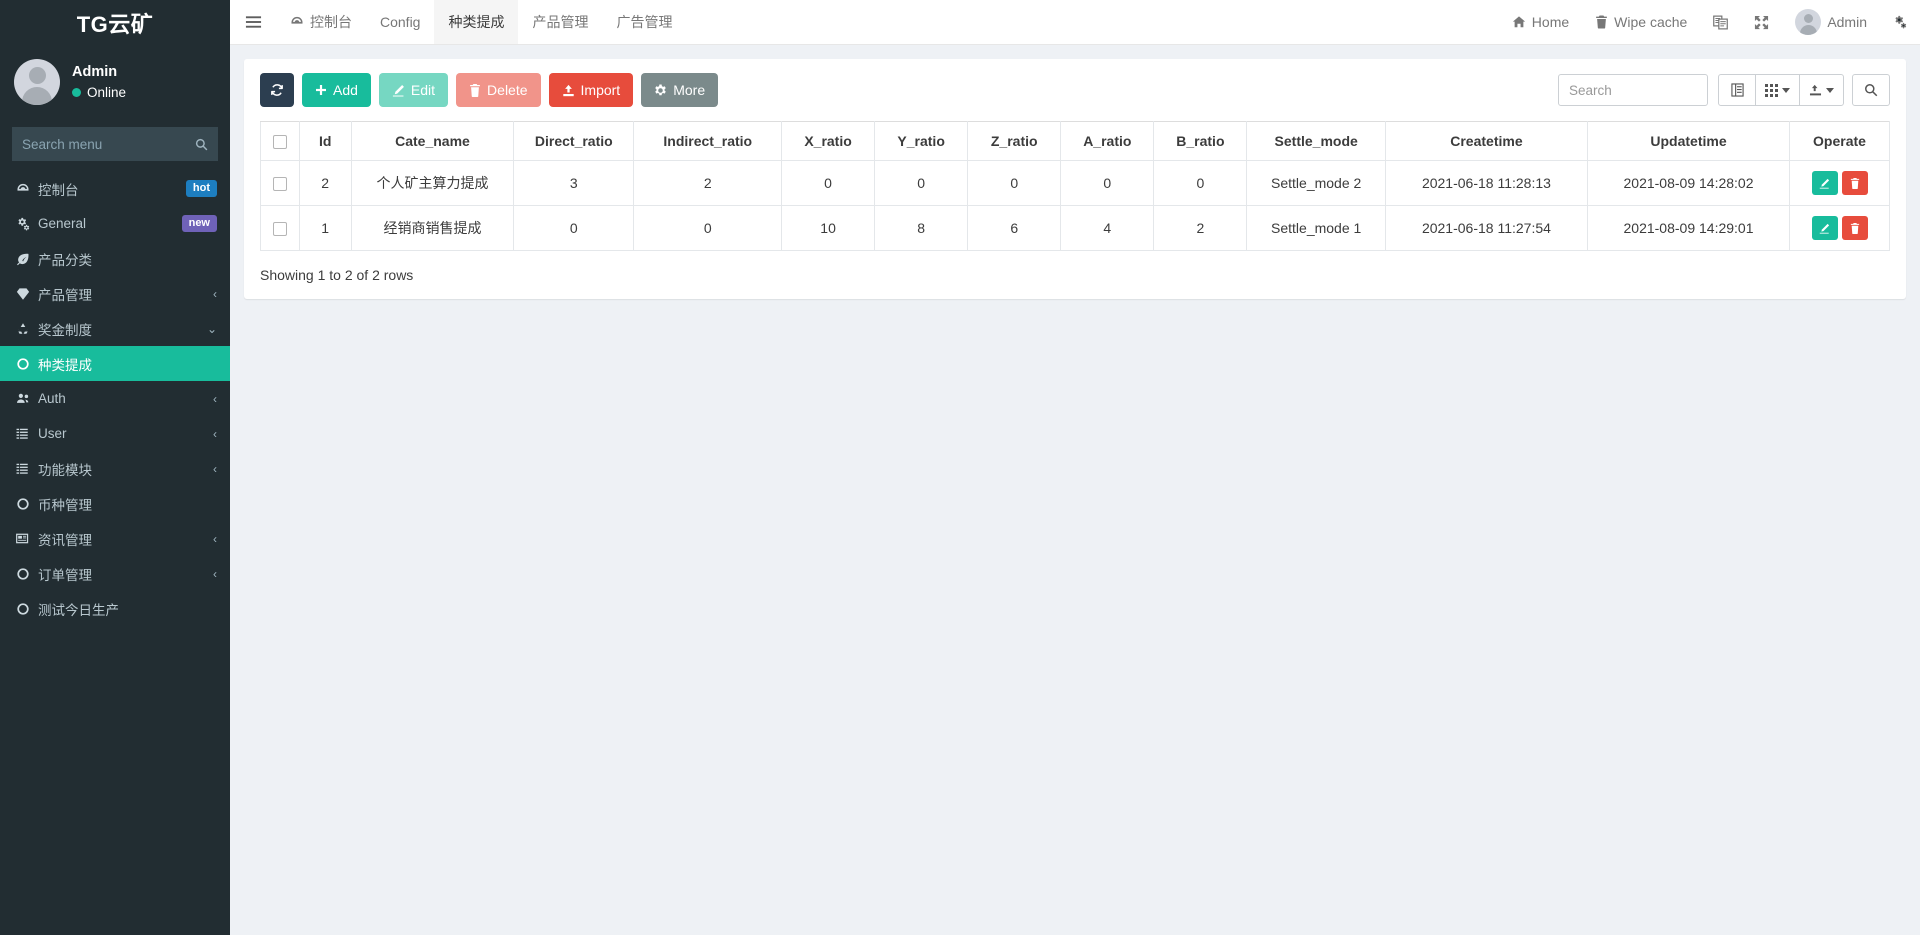 Image resolution: width=1920 pixels, height=935 pixels. I want to click on topnav-action-language-icon, so click(1720, 22).